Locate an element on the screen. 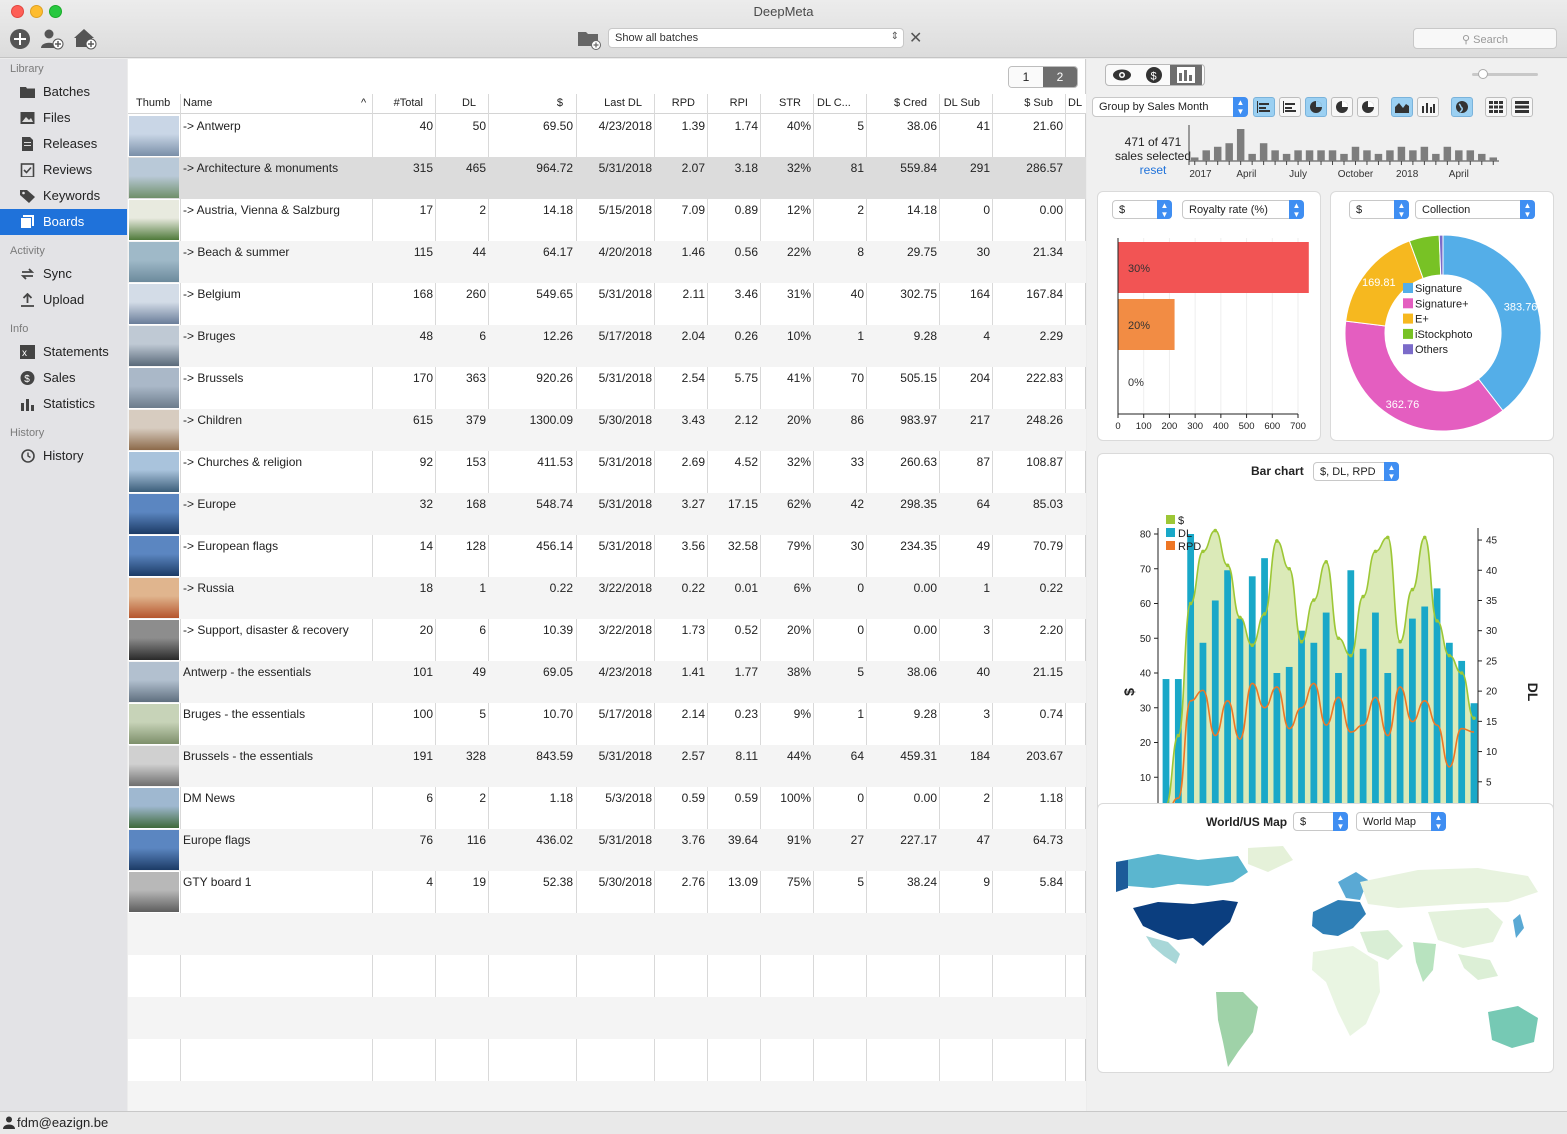  col-header-dl-sub: DL Sub is located at coordinates (960, 103).